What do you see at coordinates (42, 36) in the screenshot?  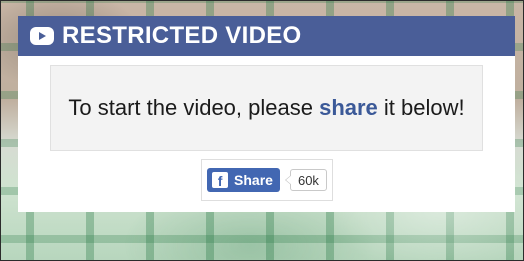 I see `video-play-icon` at bounding box center [42, 36].